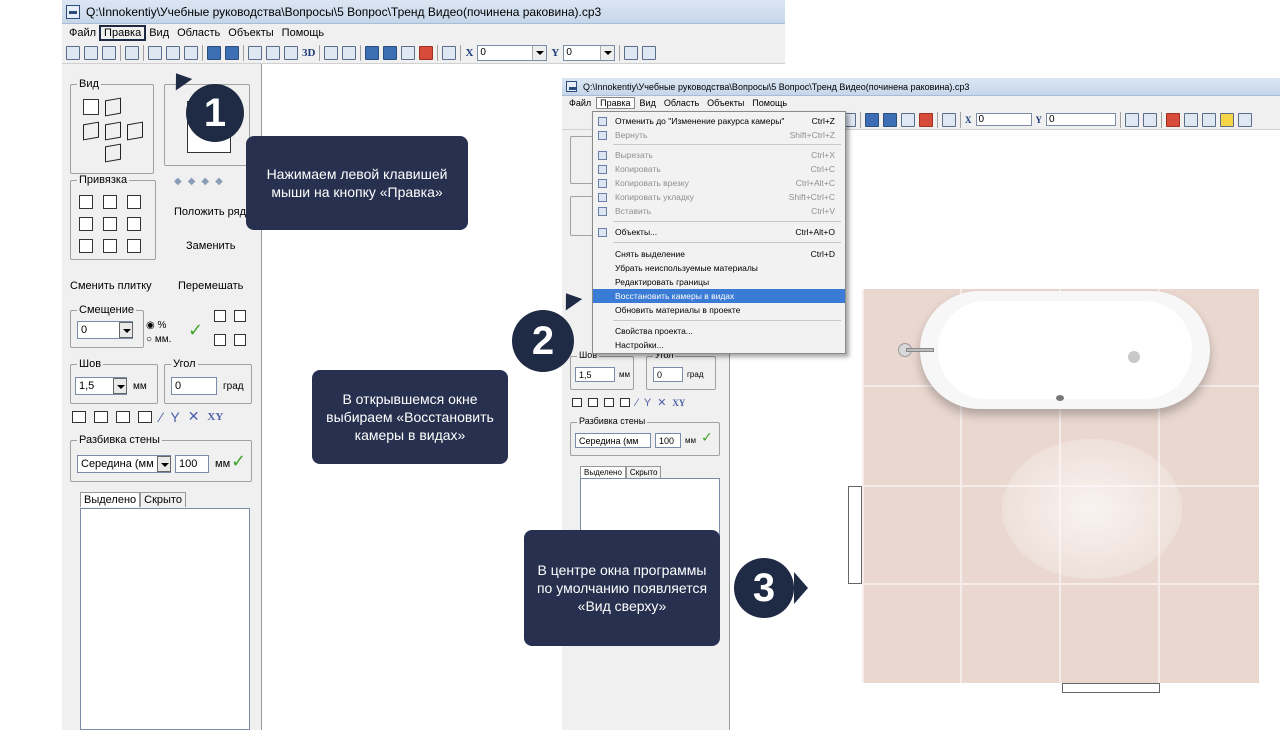  What do you see at coordinates (91, 107) in the screenshot?
I see `picture-icon` at bounding box center [91, 107].